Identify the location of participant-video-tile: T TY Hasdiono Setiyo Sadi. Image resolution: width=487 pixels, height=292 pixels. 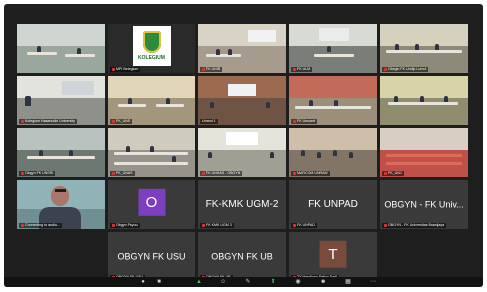
(333, 256).